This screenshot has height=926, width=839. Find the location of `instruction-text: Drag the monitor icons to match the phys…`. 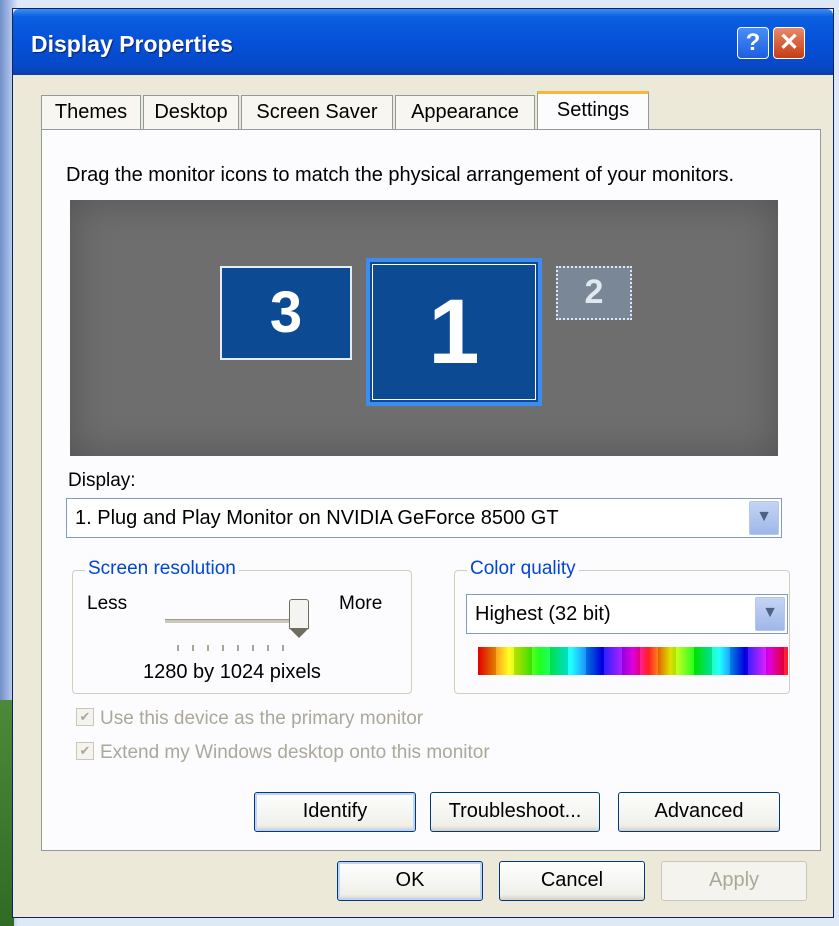

instruction-text: Drag the monitor icons to match the phys… is located at coordinates (400, 175).